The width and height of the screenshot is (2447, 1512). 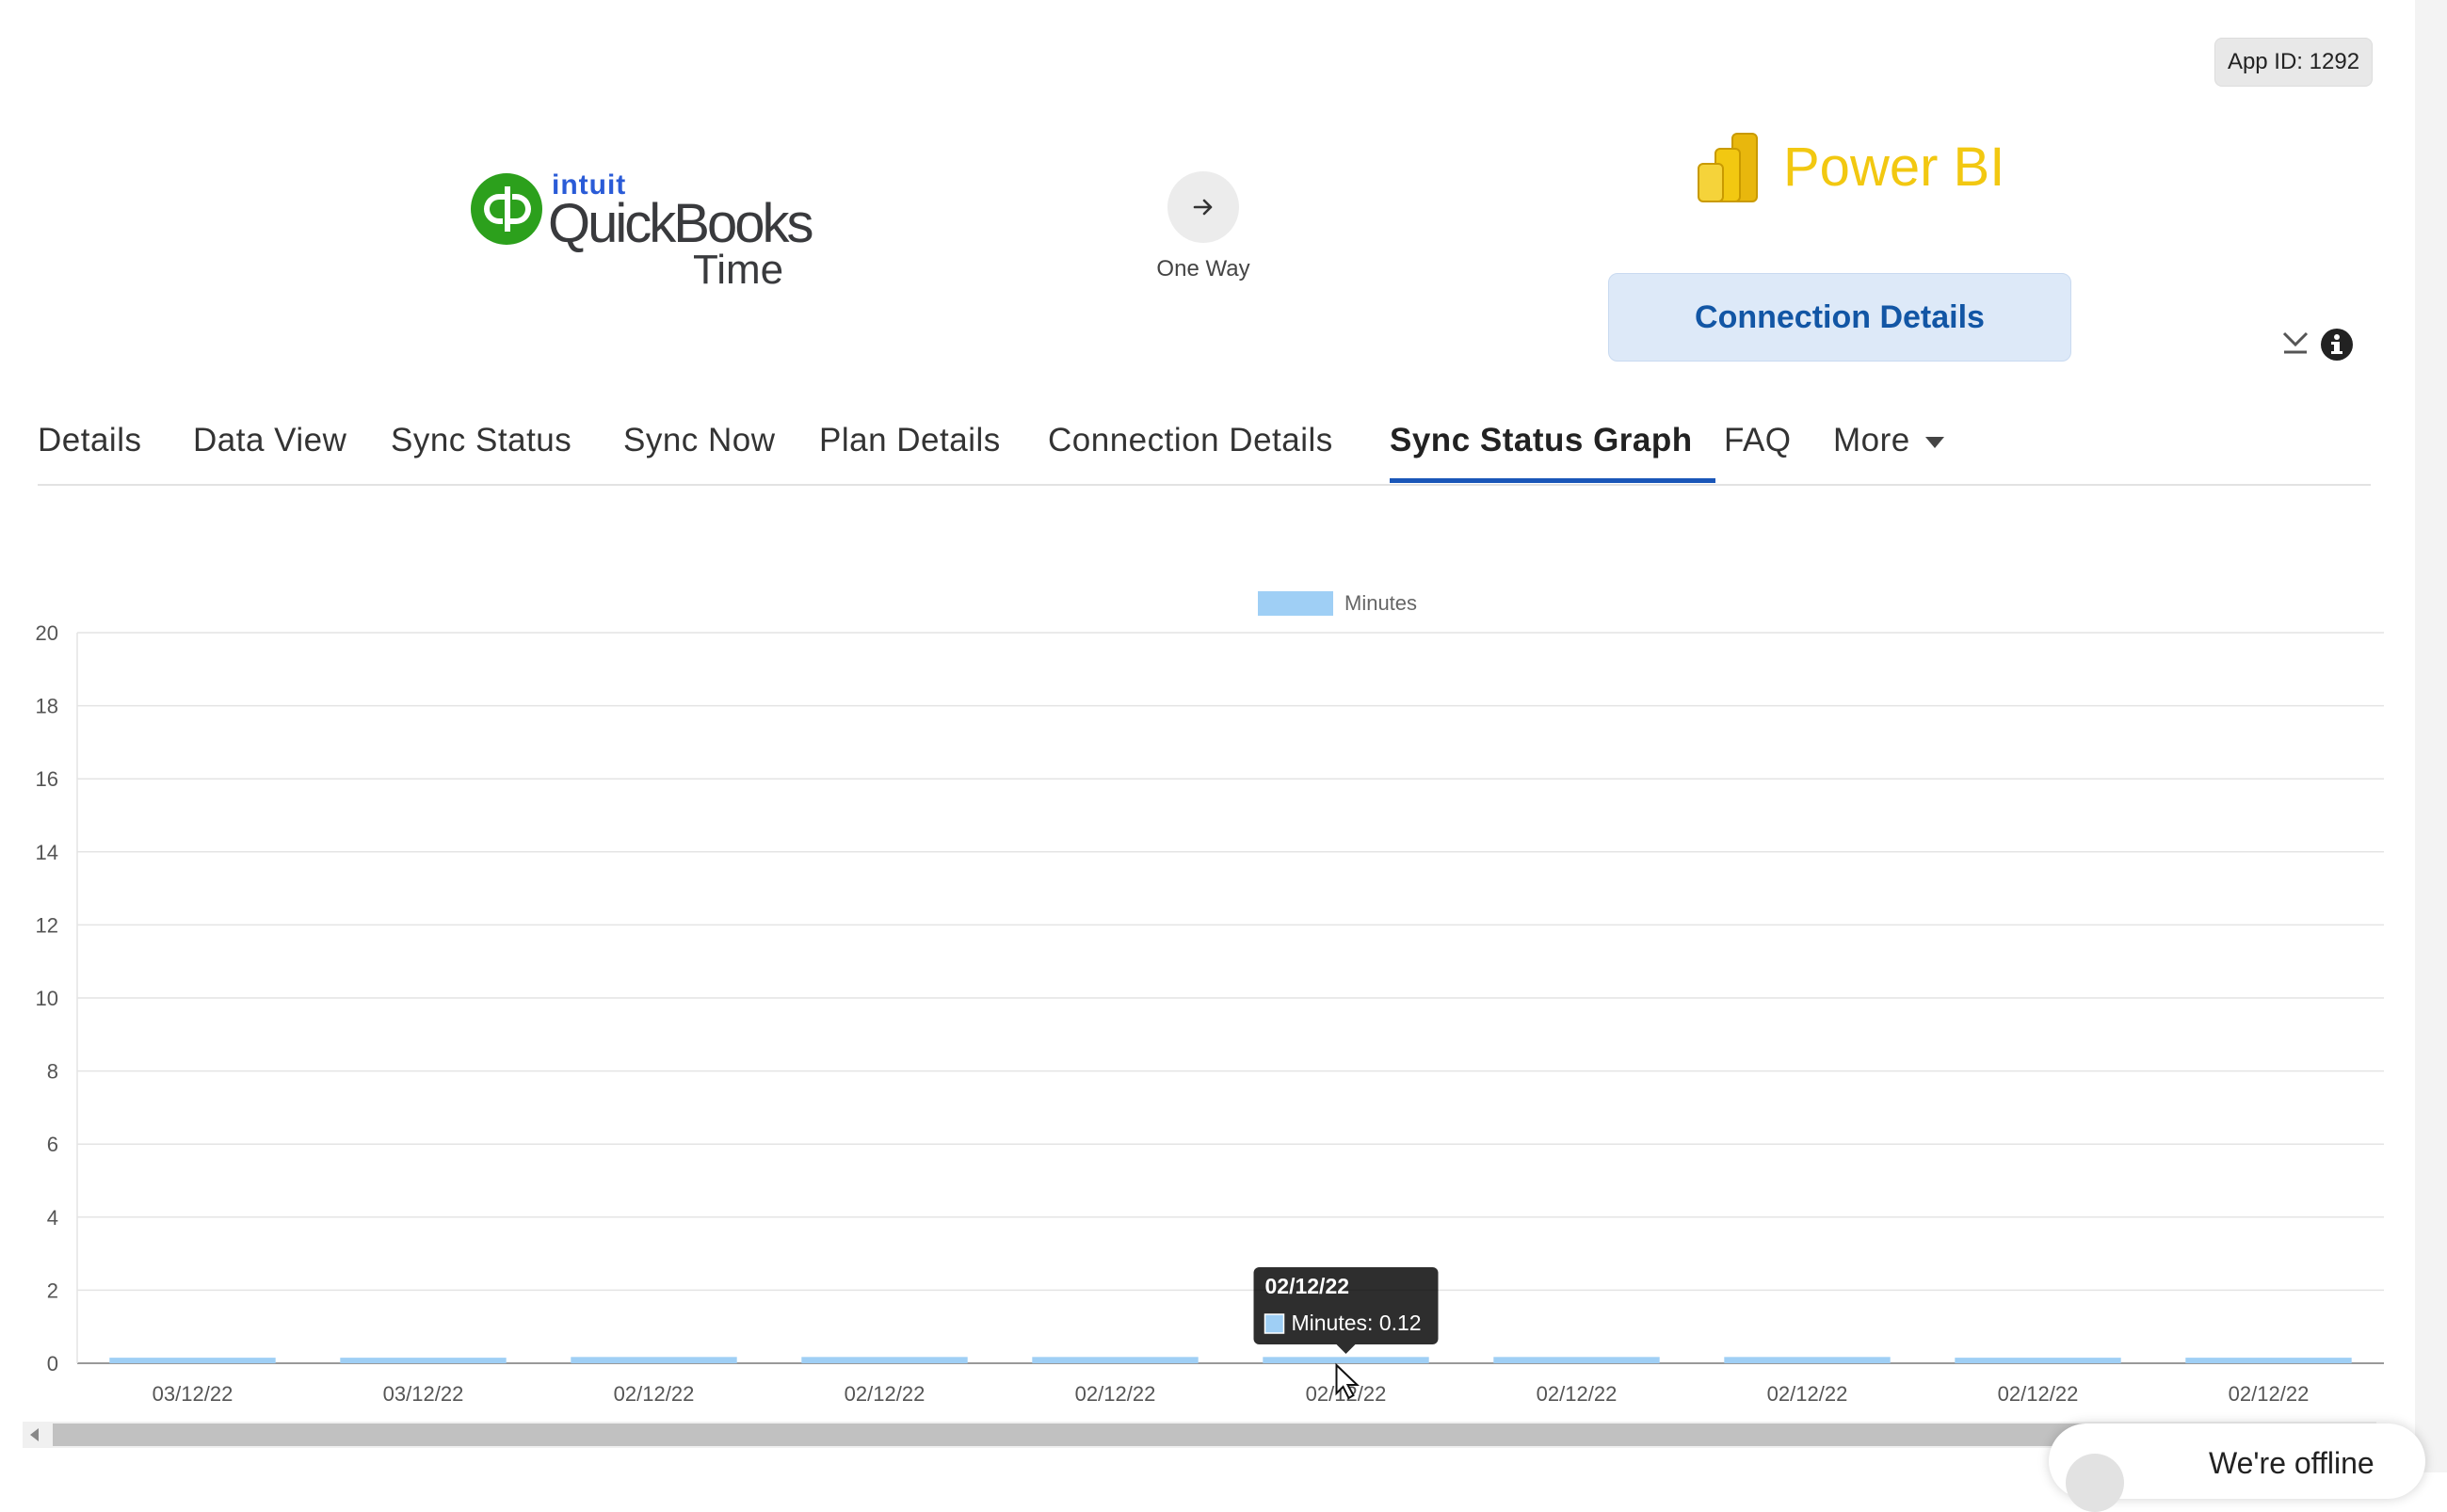 I want to click on tooltip-title: 02/12/22, so click(x=1307, y=1286).